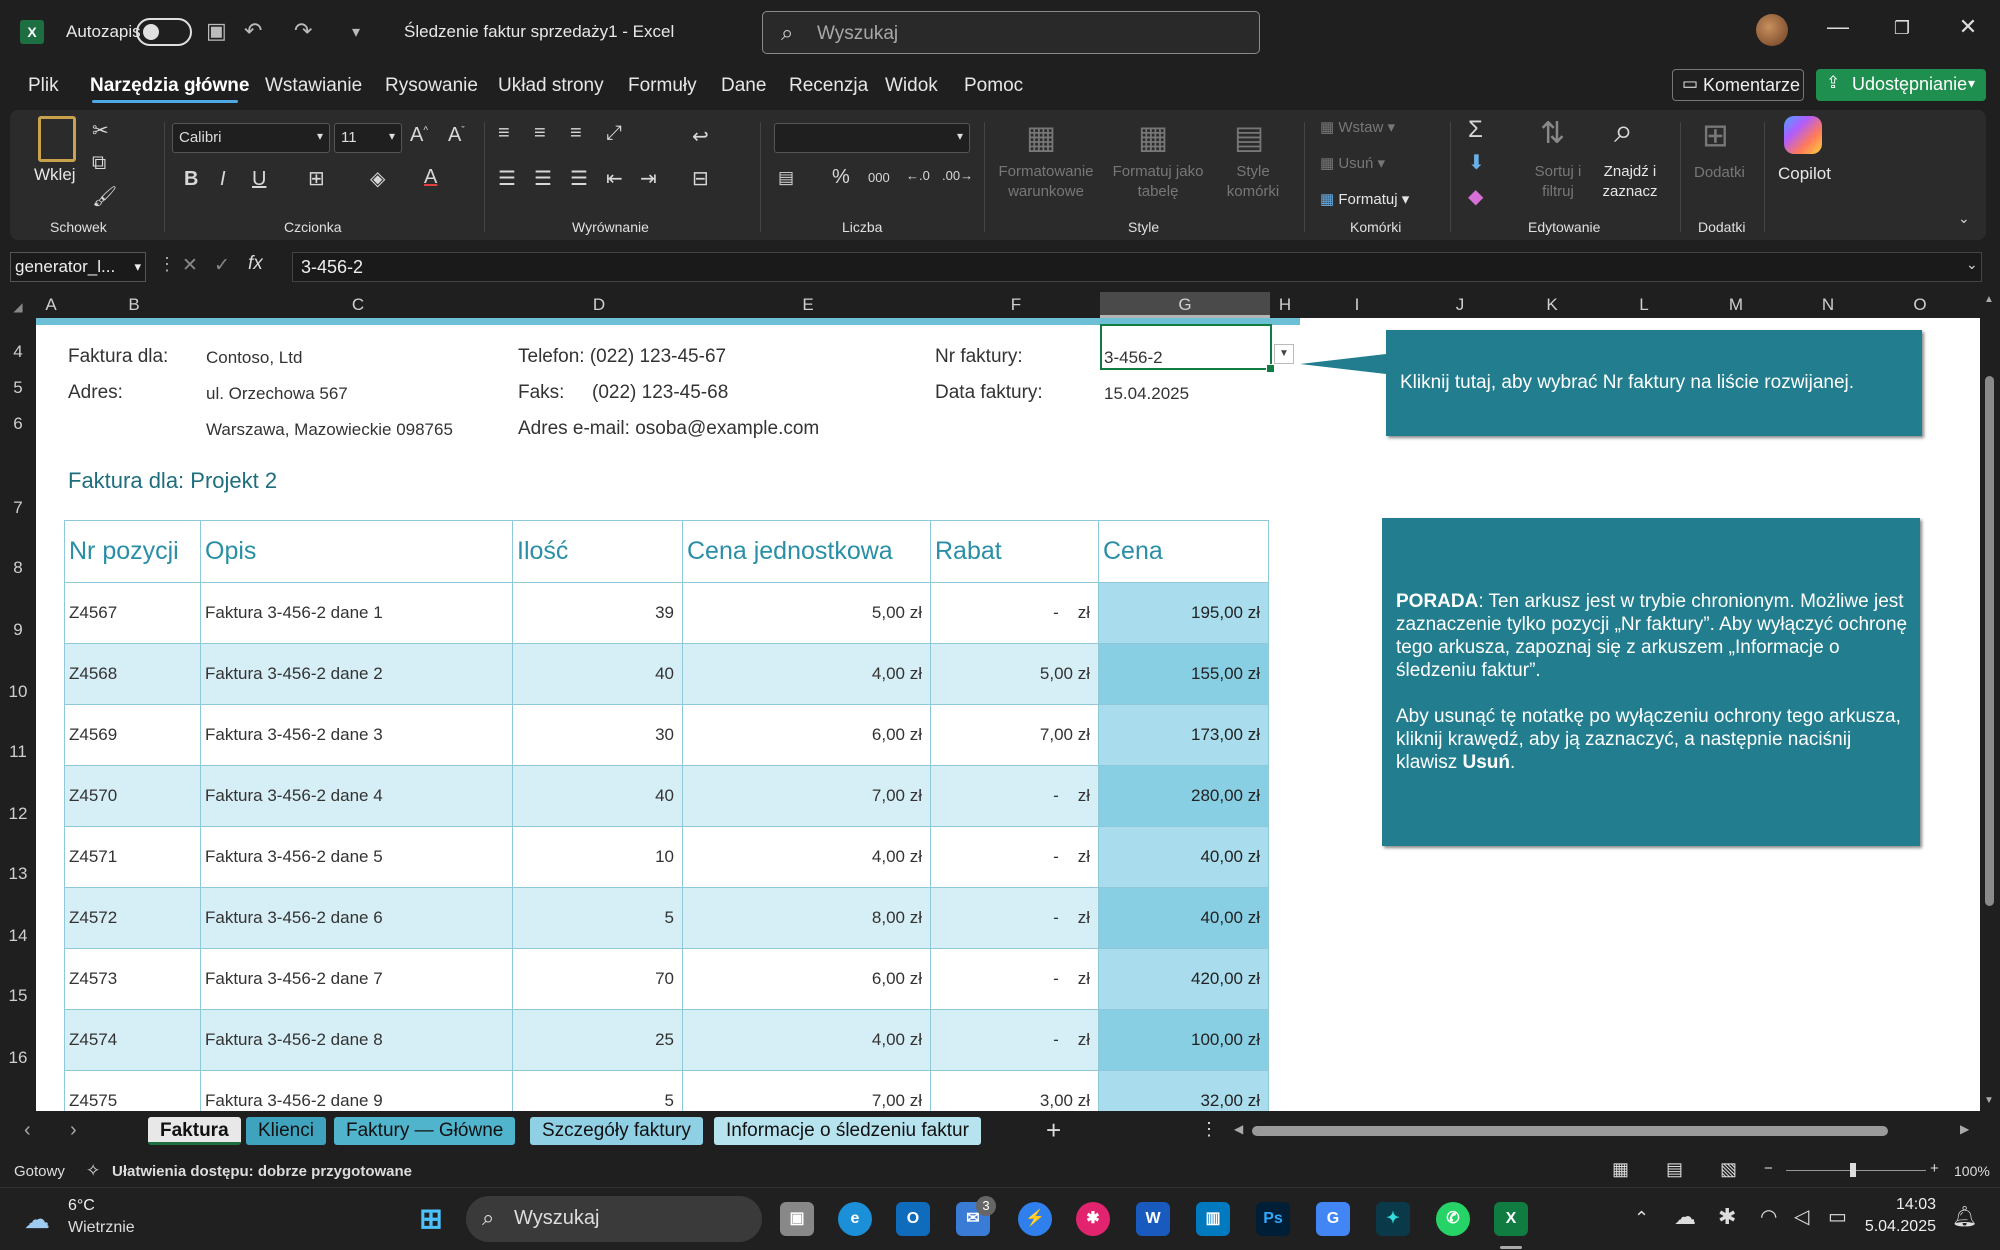  What do you see at coordinates (419, 135) in the screenshot?
I see `grow-font-icon: A^` at bounding box center [419, 135].